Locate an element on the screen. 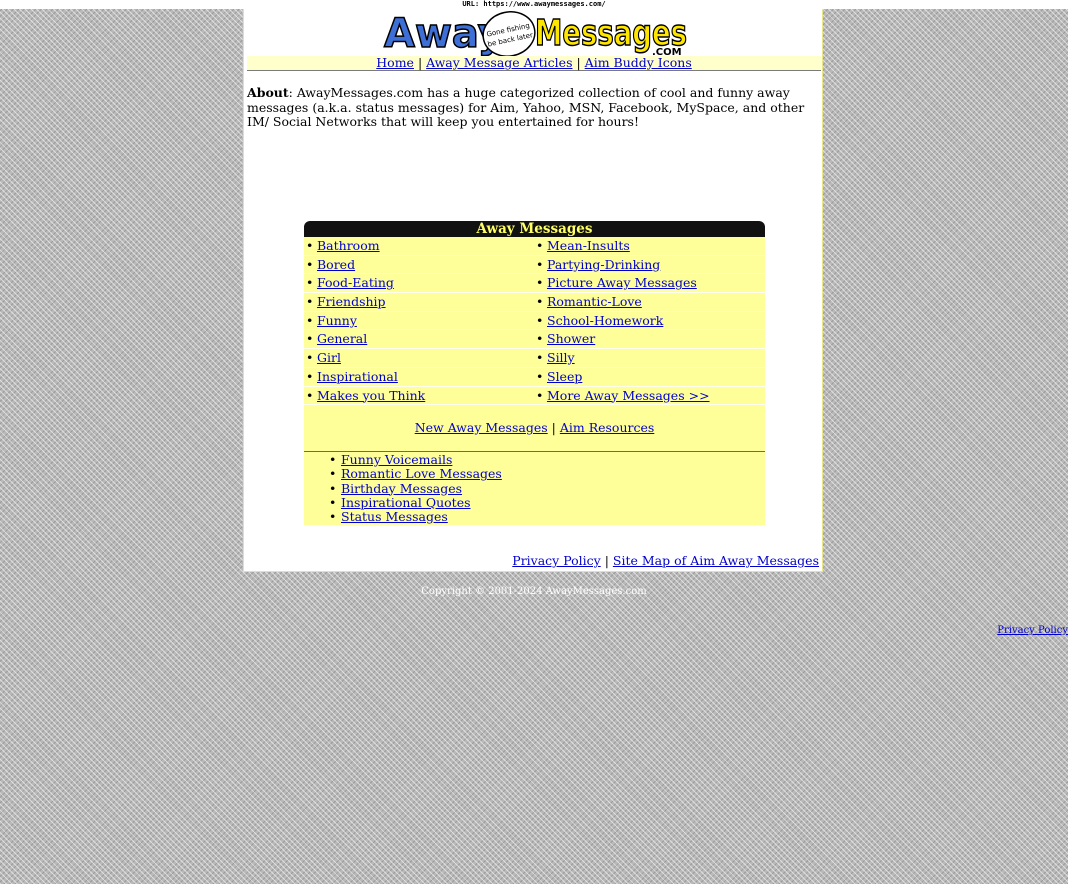 The height and width of the screenshot is (884, 1068). category-cell-right: • More Away Messages >> is located at coordinates (649, 396).